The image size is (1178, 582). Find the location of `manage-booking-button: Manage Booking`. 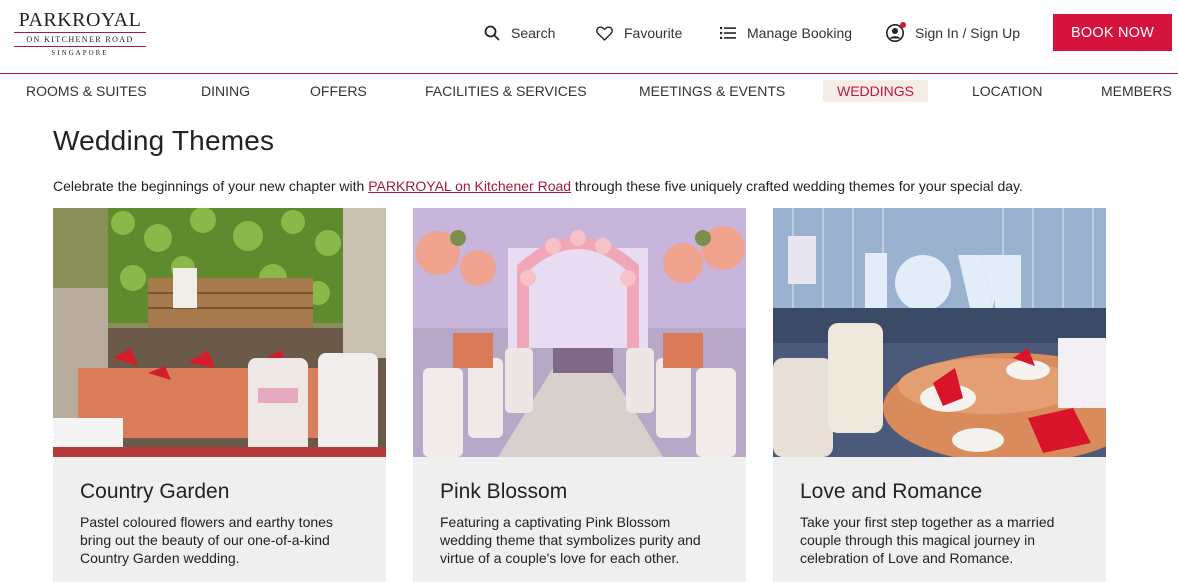

manage-booking-button: Manage Booking is located at coordinates (786, 33).